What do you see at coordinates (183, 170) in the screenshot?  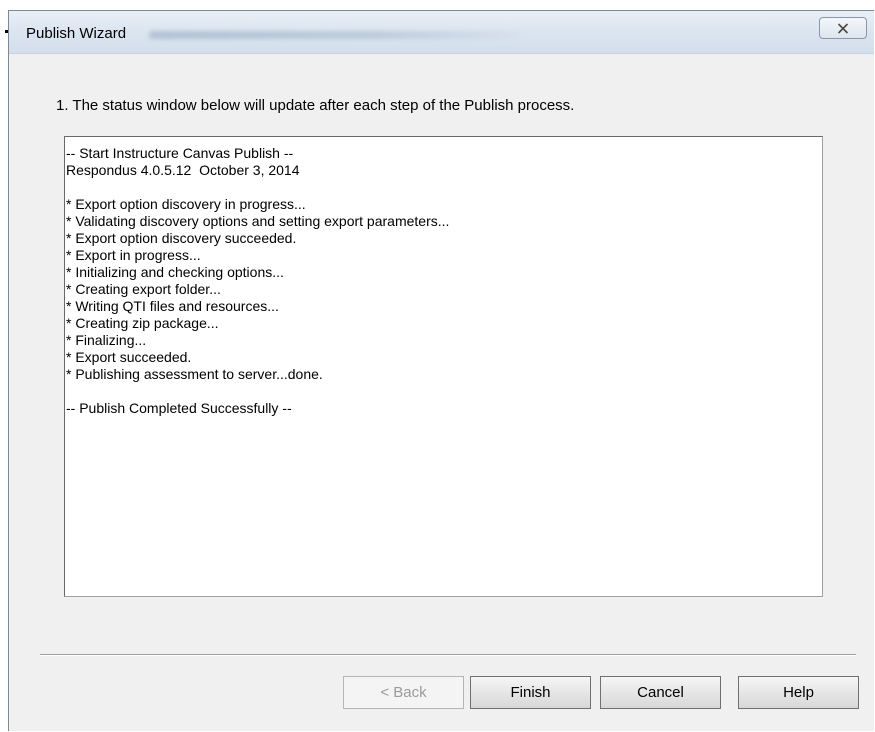 I see `status-line: Respondus 4.0.5.12 October 3, 2014` at bounding box center [183, 170].